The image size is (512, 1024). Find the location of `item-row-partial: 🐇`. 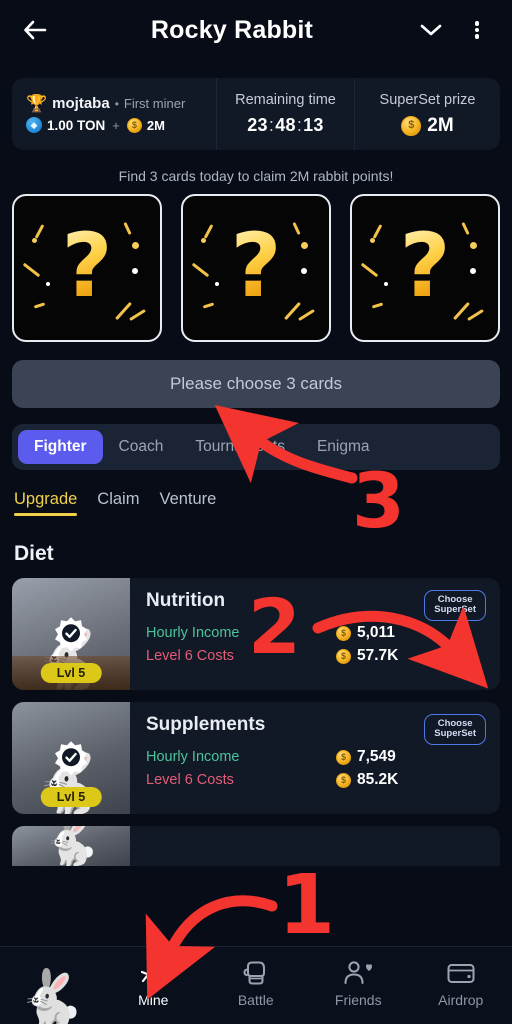

item-row-partial: 🐇 is located at coordinates (256, 846).